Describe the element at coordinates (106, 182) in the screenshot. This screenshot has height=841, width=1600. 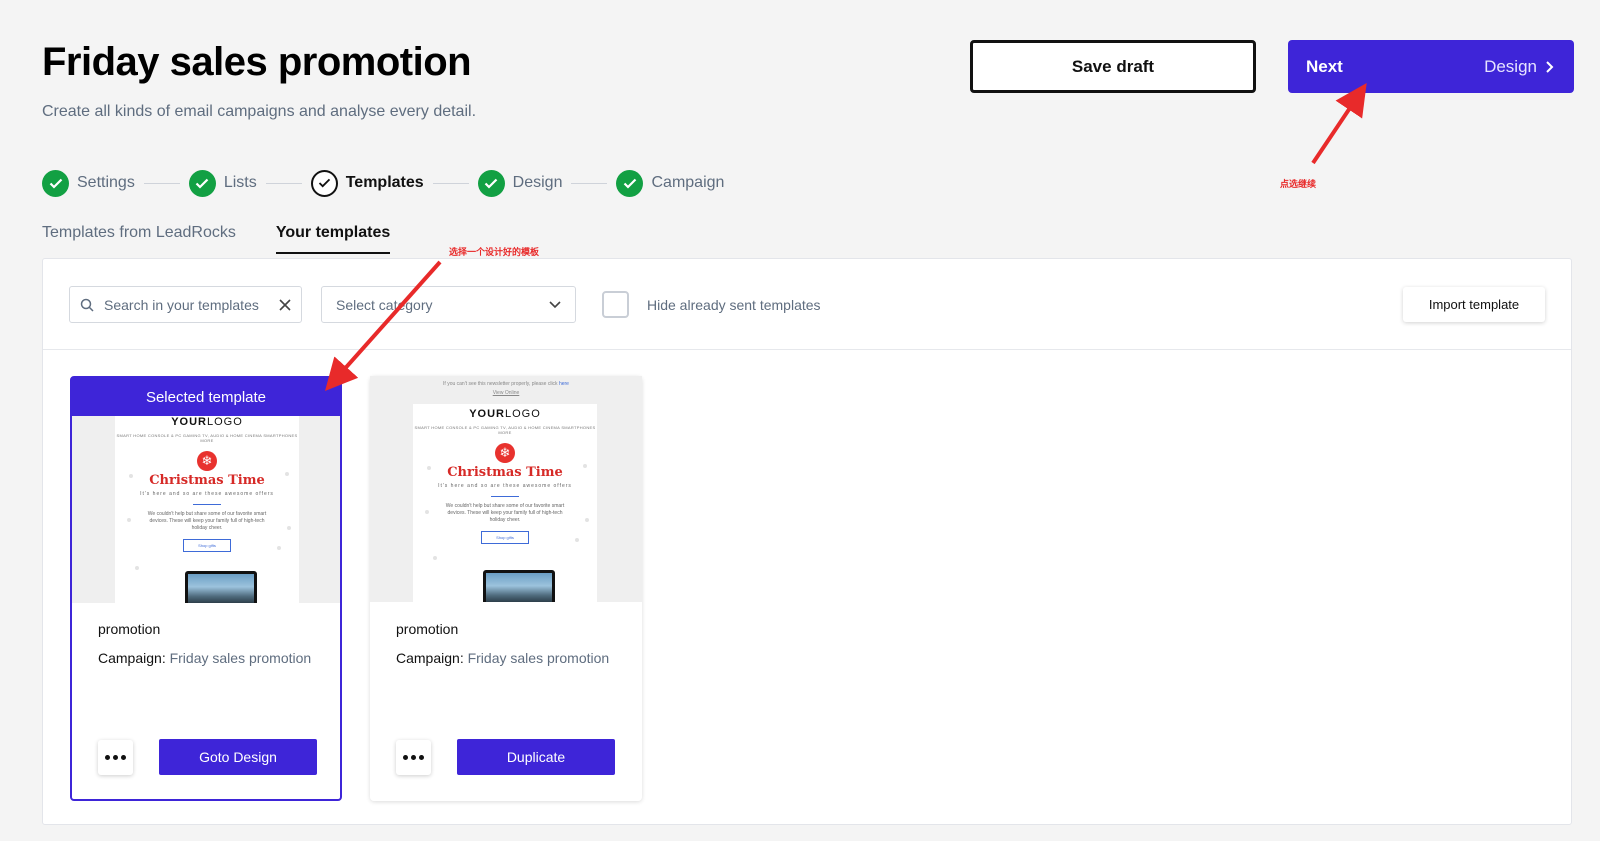
I see `step-label: Settings` at that location.